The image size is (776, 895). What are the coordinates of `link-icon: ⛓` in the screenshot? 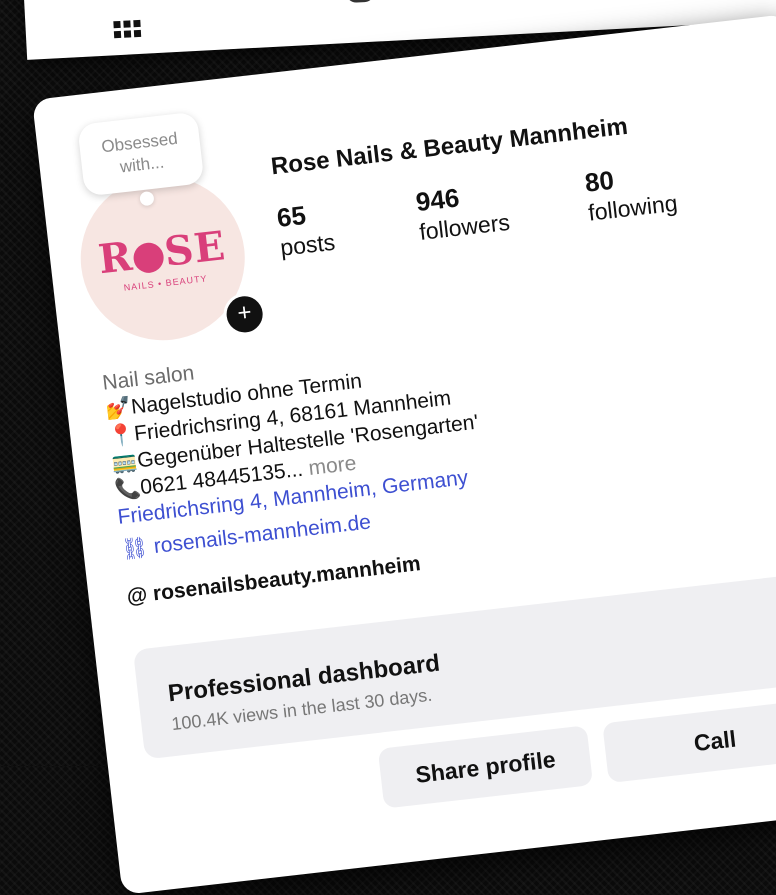 It's located at (135, 548).